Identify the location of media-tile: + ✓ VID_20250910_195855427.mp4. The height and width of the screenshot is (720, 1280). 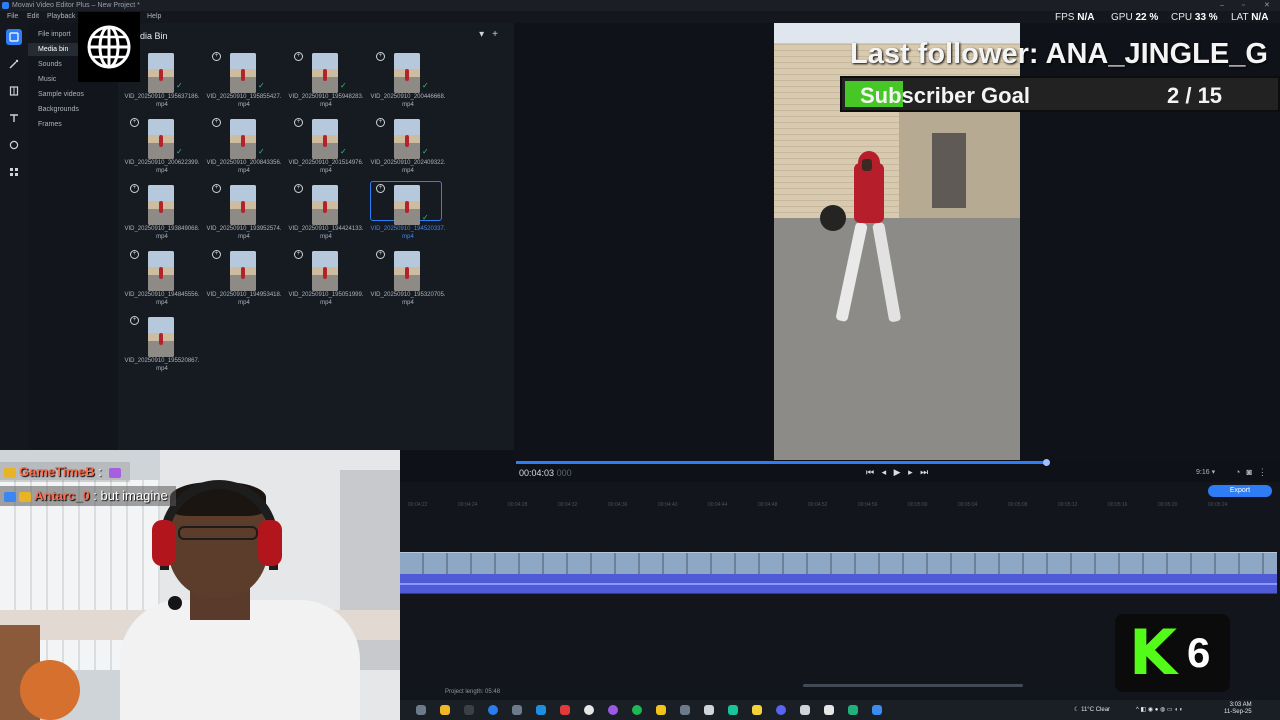
(244, 78).